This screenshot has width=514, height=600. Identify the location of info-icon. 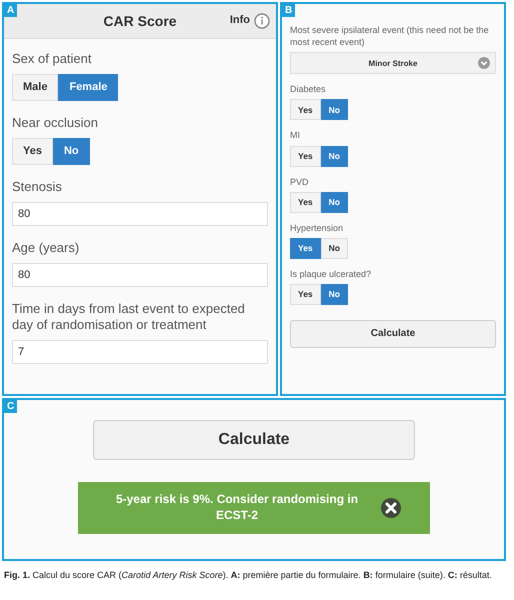
(262, 21).